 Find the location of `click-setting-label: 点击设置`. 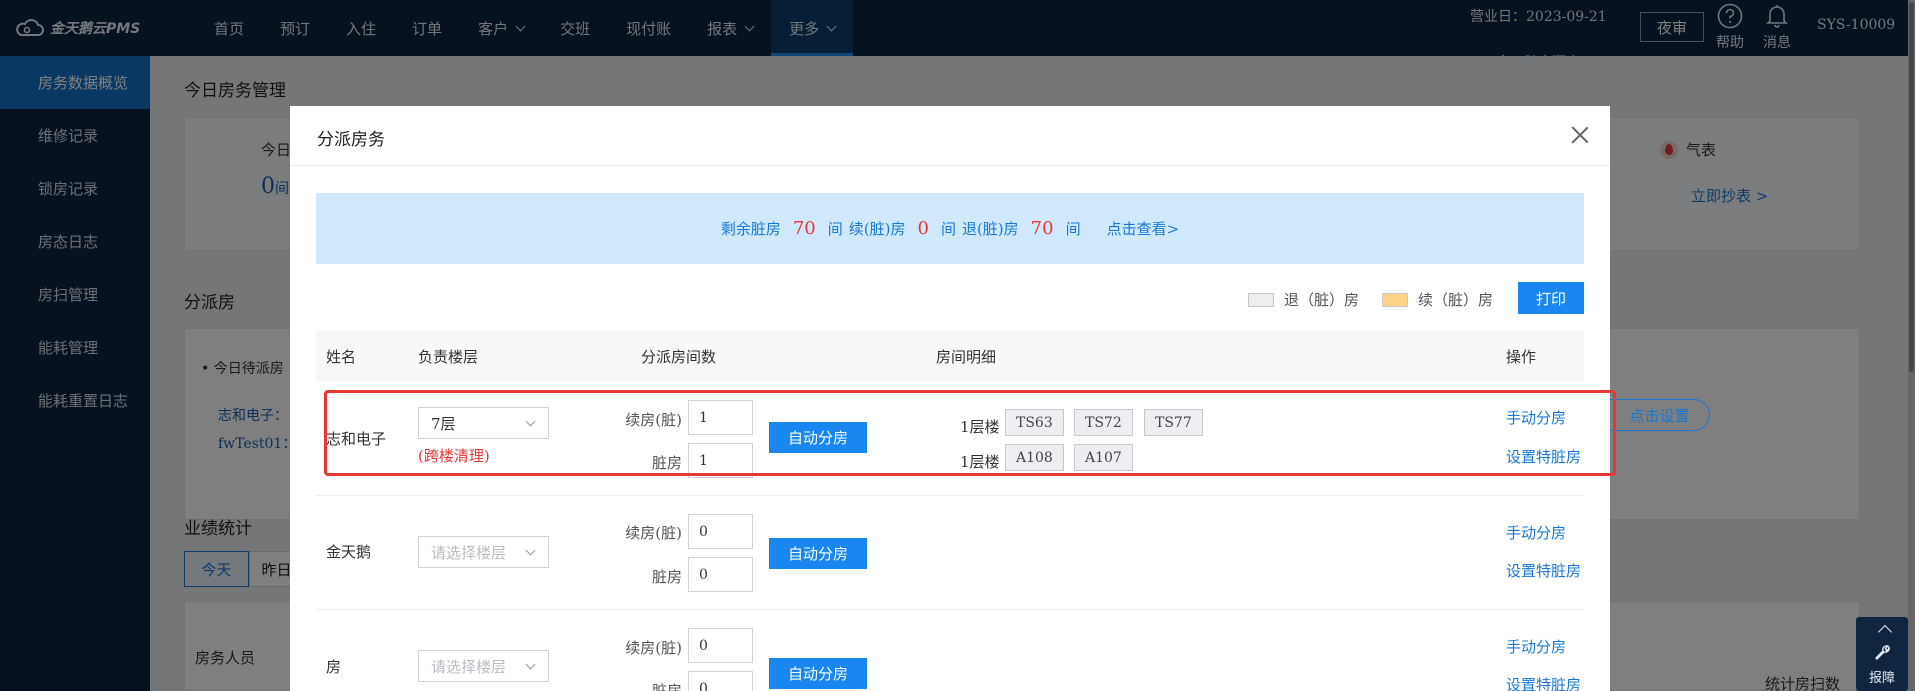

click-setting-label: 点击设置 is located at coordinates (1659, 415).